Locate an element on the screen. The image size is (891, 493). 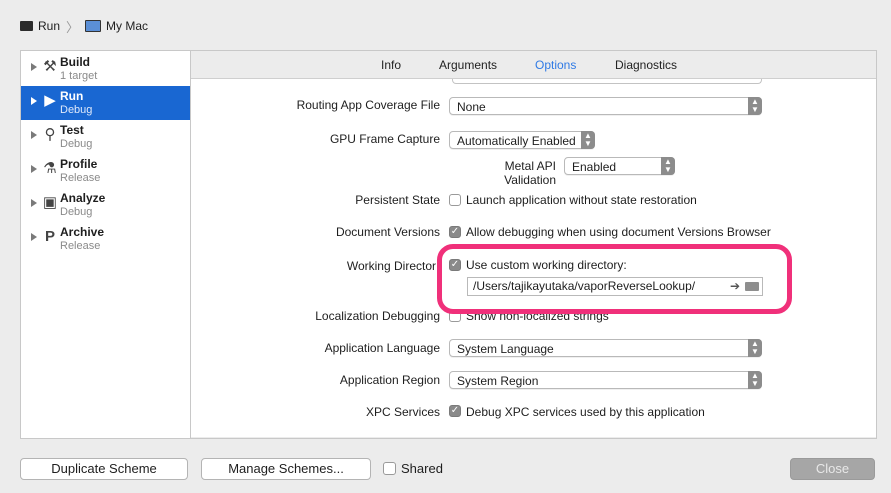
sidebar-item-label: Build is located at coordinates (75, 62).